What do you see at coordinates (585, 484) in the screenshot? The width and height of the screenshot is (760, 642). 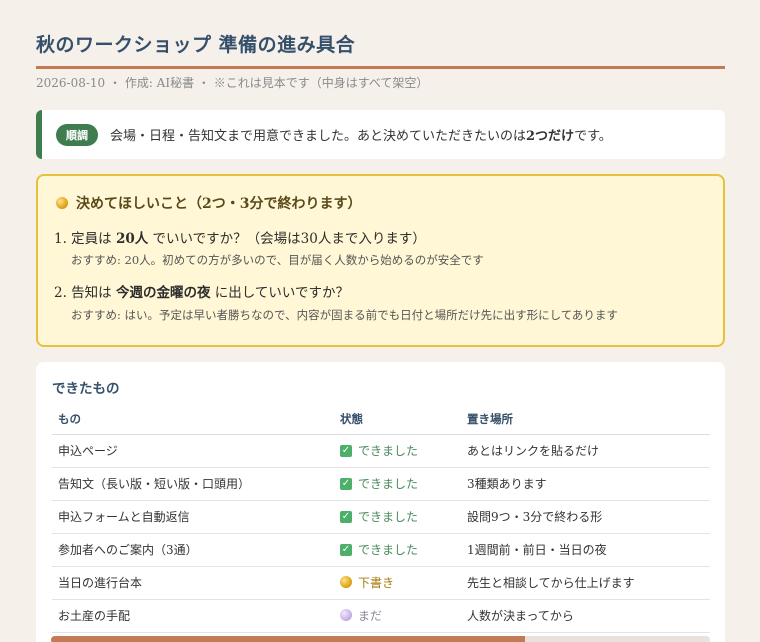 I see `row-place: 3種類あります` at bounding box center [585, 484].